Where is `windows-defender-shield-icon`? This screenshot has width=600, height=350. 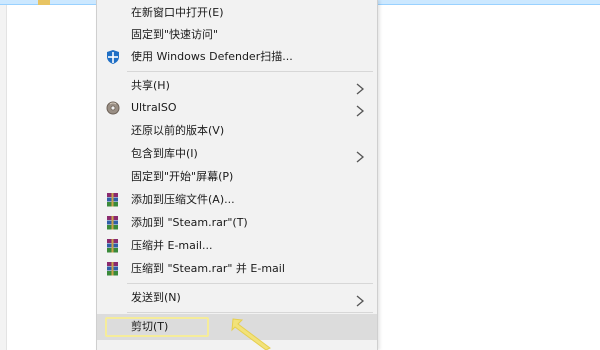
windows-defender-shield-icon is located at coordinates (113, 57).